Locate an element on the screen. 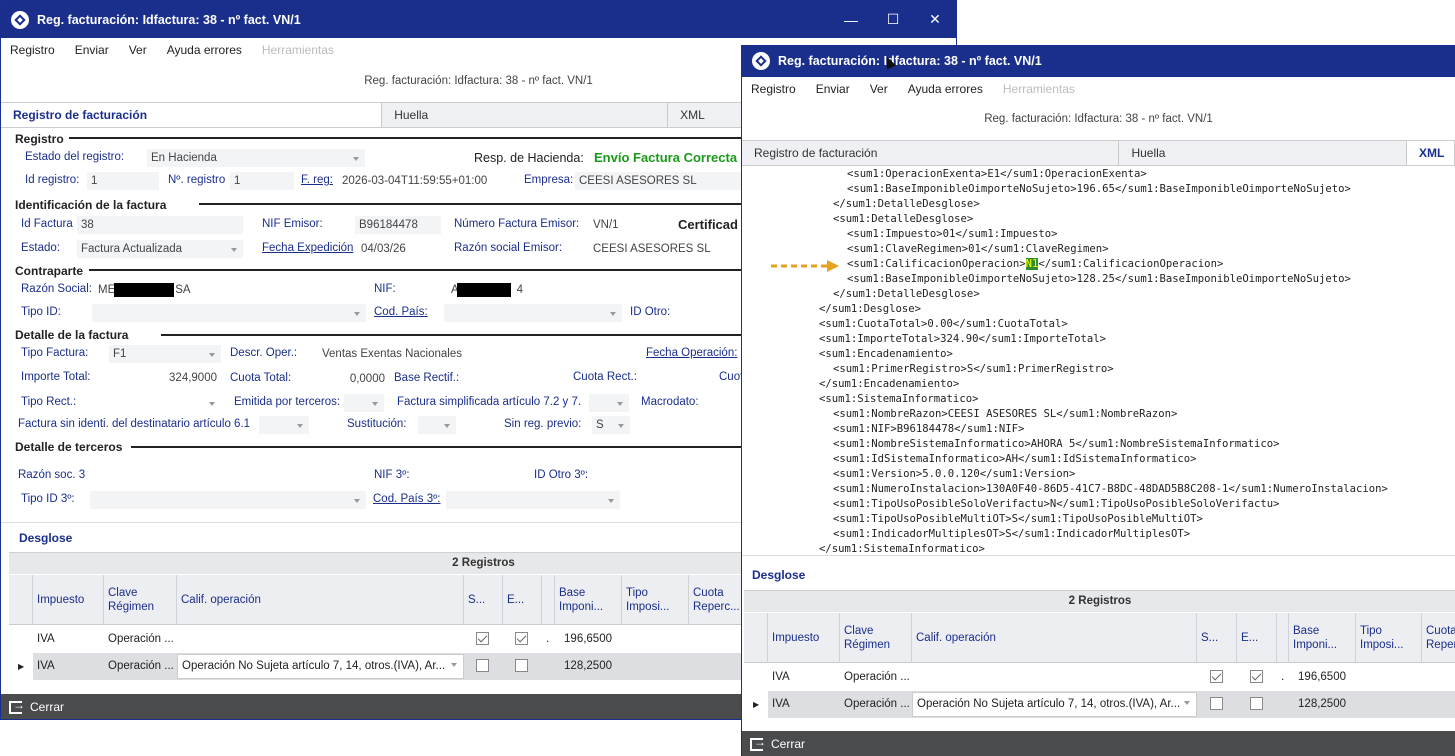 This screenshot has width=1455, height=756. fecha-expedicion-link: Fecha Expedición is located at coordinates (307, 248).